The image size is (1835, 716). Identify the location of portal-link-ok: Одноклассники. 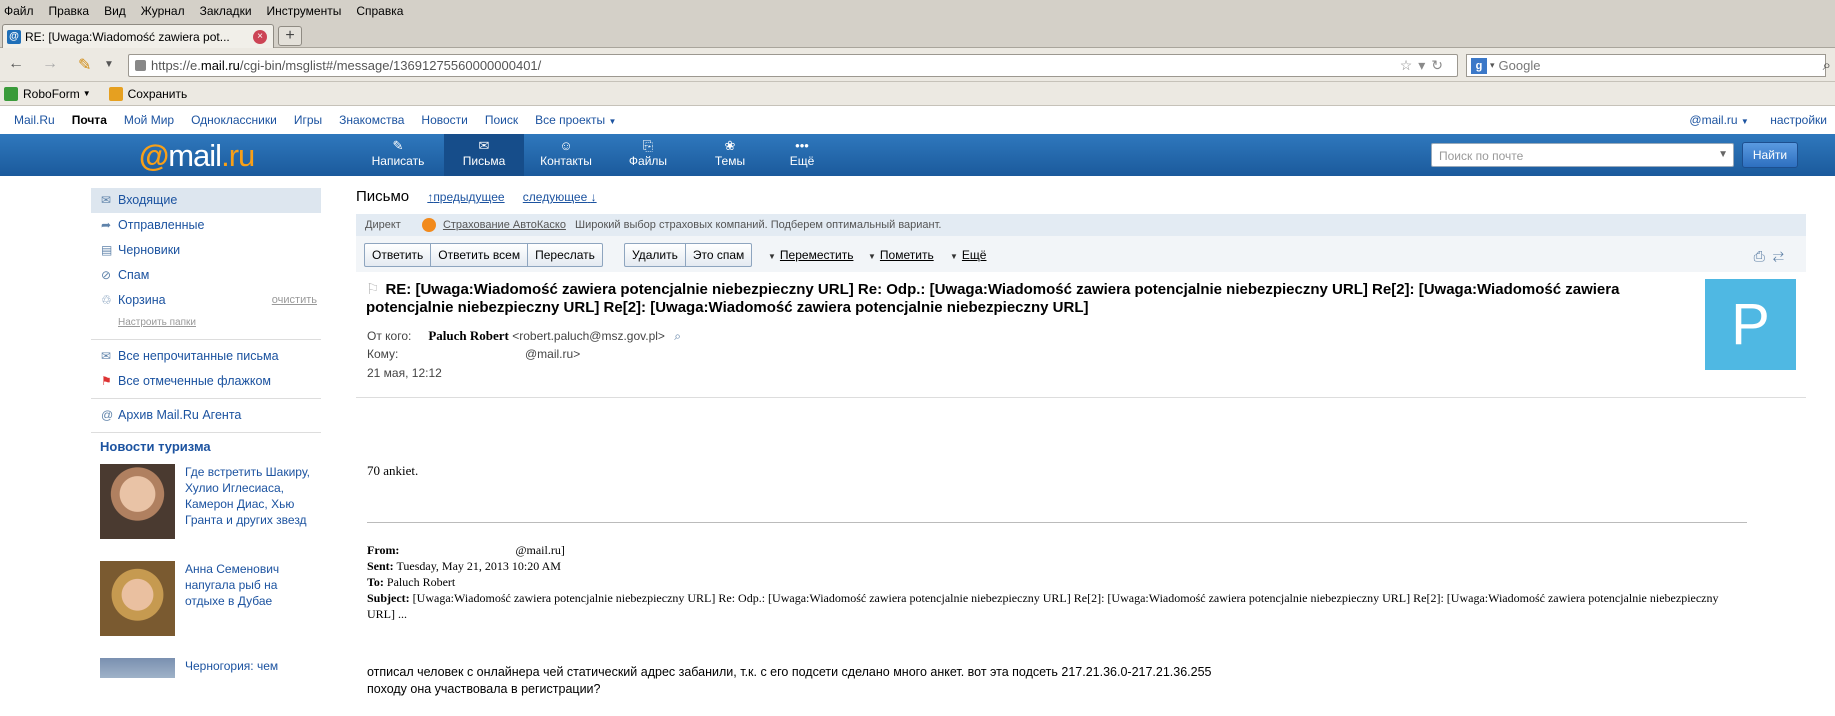
(234, 120).